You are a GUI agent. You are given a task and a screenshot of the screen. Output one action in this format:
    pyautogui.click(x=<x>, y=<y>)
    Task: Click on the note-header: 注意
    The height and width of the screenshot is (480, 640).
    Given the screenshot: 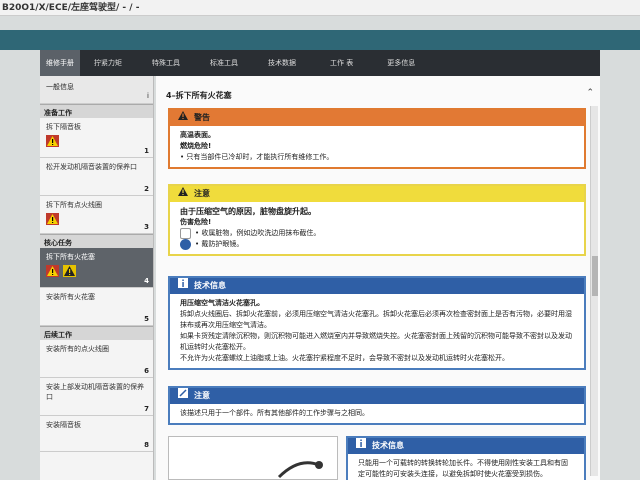 What is the action you would take?
    pyautogui.click(x=377, y=396)
    